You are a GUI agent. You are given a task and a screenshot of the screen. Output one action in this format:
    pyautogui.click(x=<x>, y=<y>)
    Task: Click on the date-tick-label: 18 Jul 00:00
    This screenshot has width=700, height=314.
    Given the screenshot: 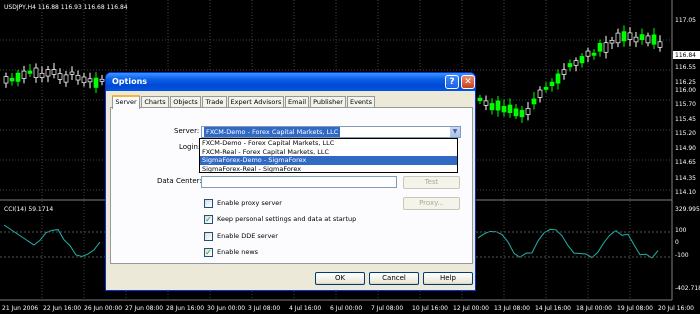 What is the action you would take?
    pyautogui.click(x=594, y=308)
    